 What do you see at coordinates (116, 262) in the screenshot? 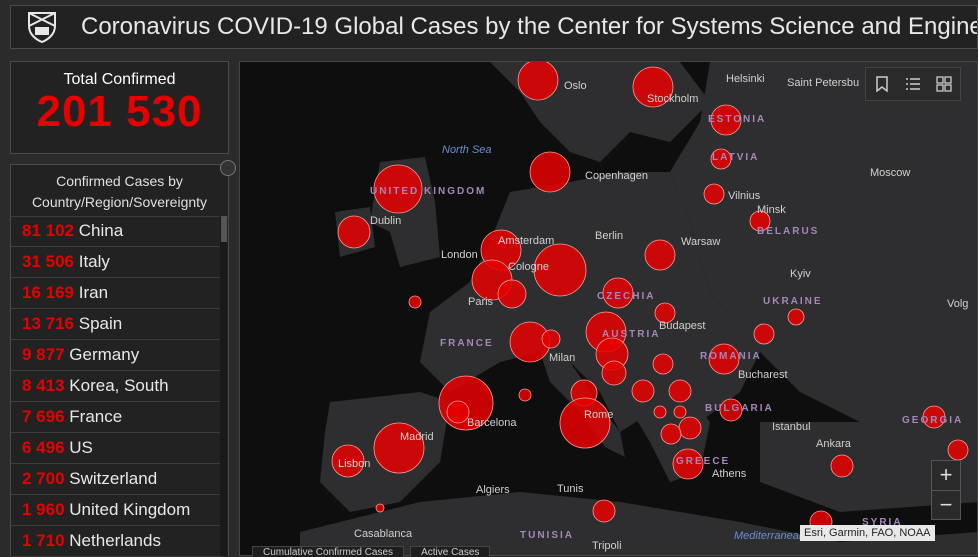
I see `list-item: 31 506 Italy` at bounding box center [116, 262].